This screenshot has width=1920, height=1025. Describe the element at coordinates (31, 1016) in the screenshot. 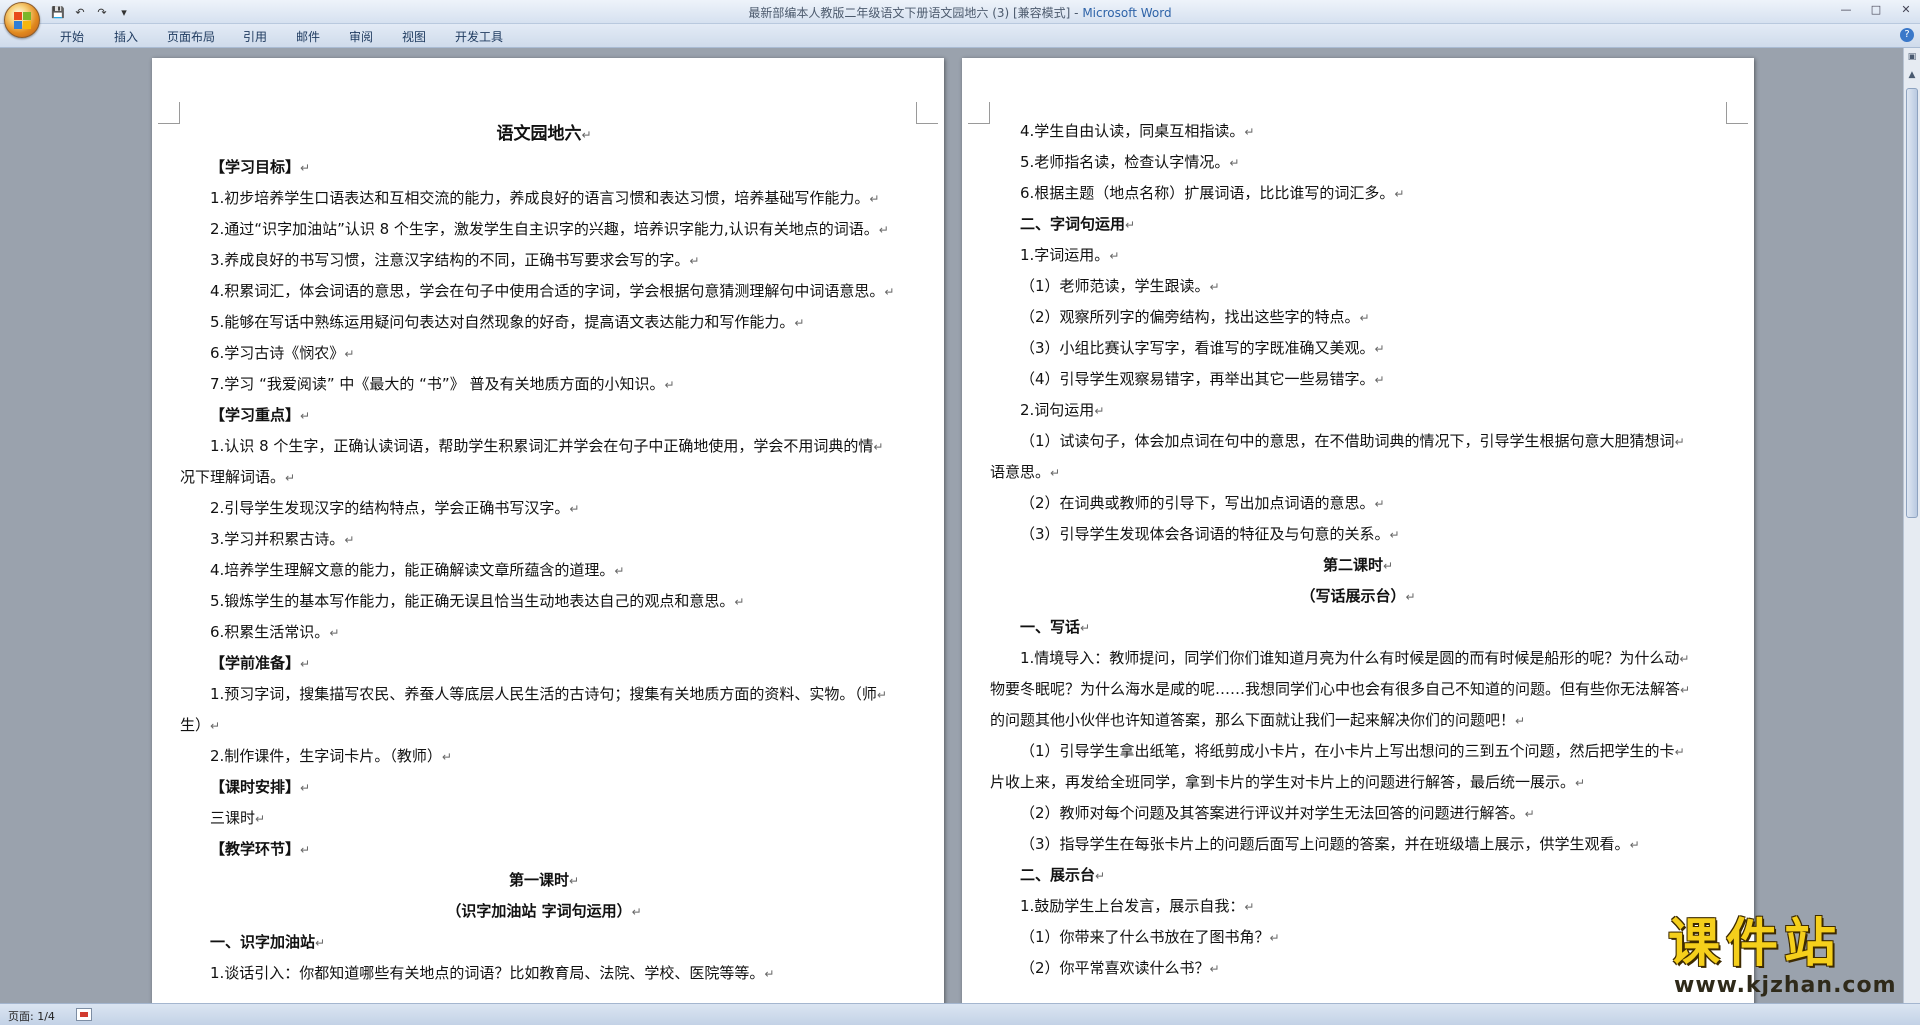

I see `page-count-status: 页面: 1/4` at that location.